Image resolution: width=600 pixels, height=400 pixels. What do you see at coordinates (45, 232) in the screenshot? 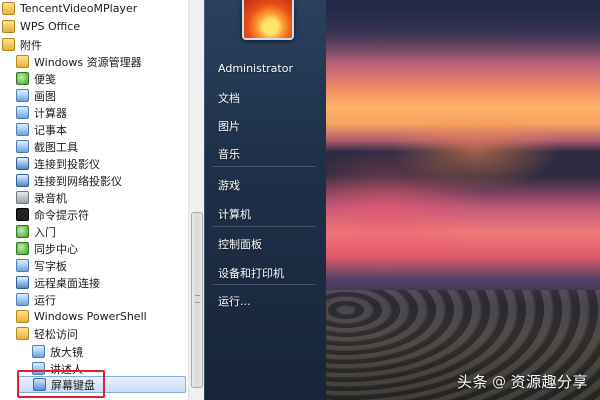
I see `program-item-label: 入门` at bounding box center [45, 232].